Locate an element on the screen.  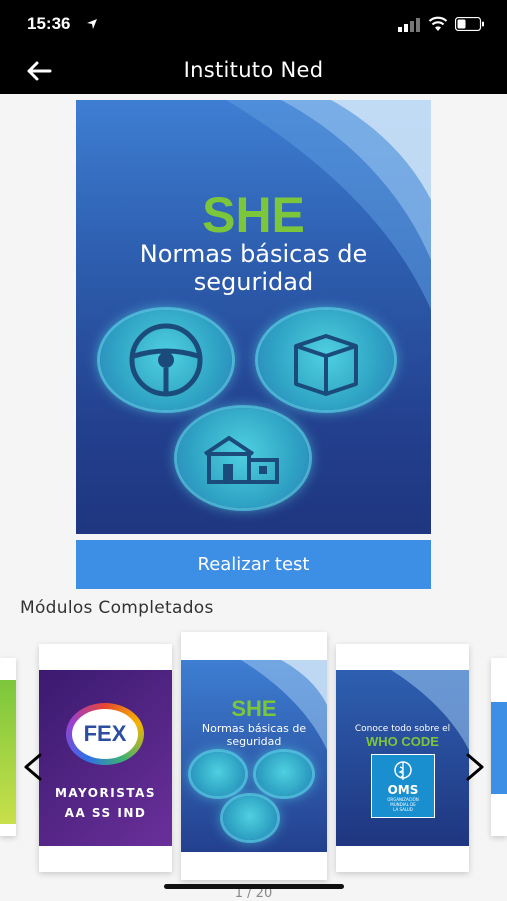
module-subtitle: Normas básicas de seguridad is located at coordinates (253, 268).